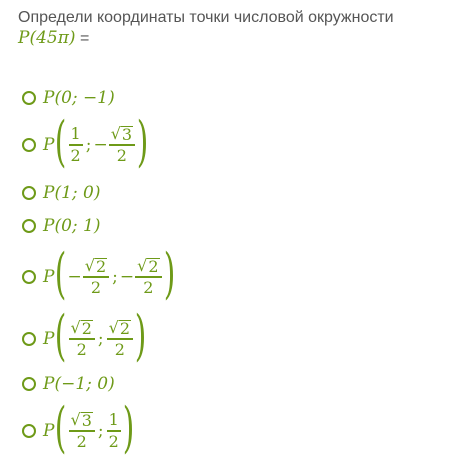 The image size is (473, 475). I want to click on answer-label: P(−1; 0), so click(79, 384).